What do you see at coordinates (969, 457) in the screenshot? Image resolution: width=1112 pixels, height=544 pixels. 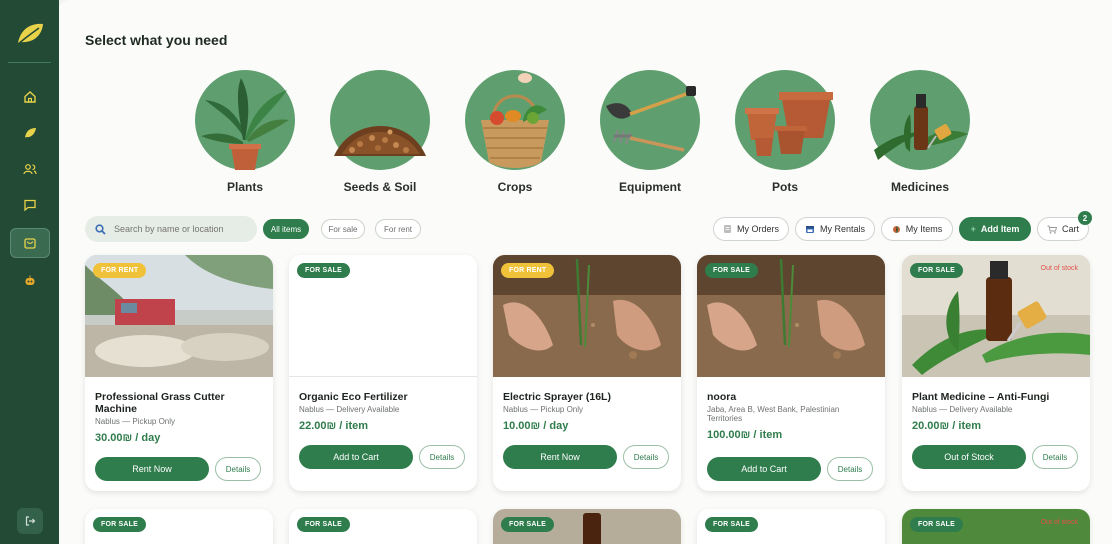 I see `out-of-stock-button: Out of Stock` at bounding box center [969, 457].